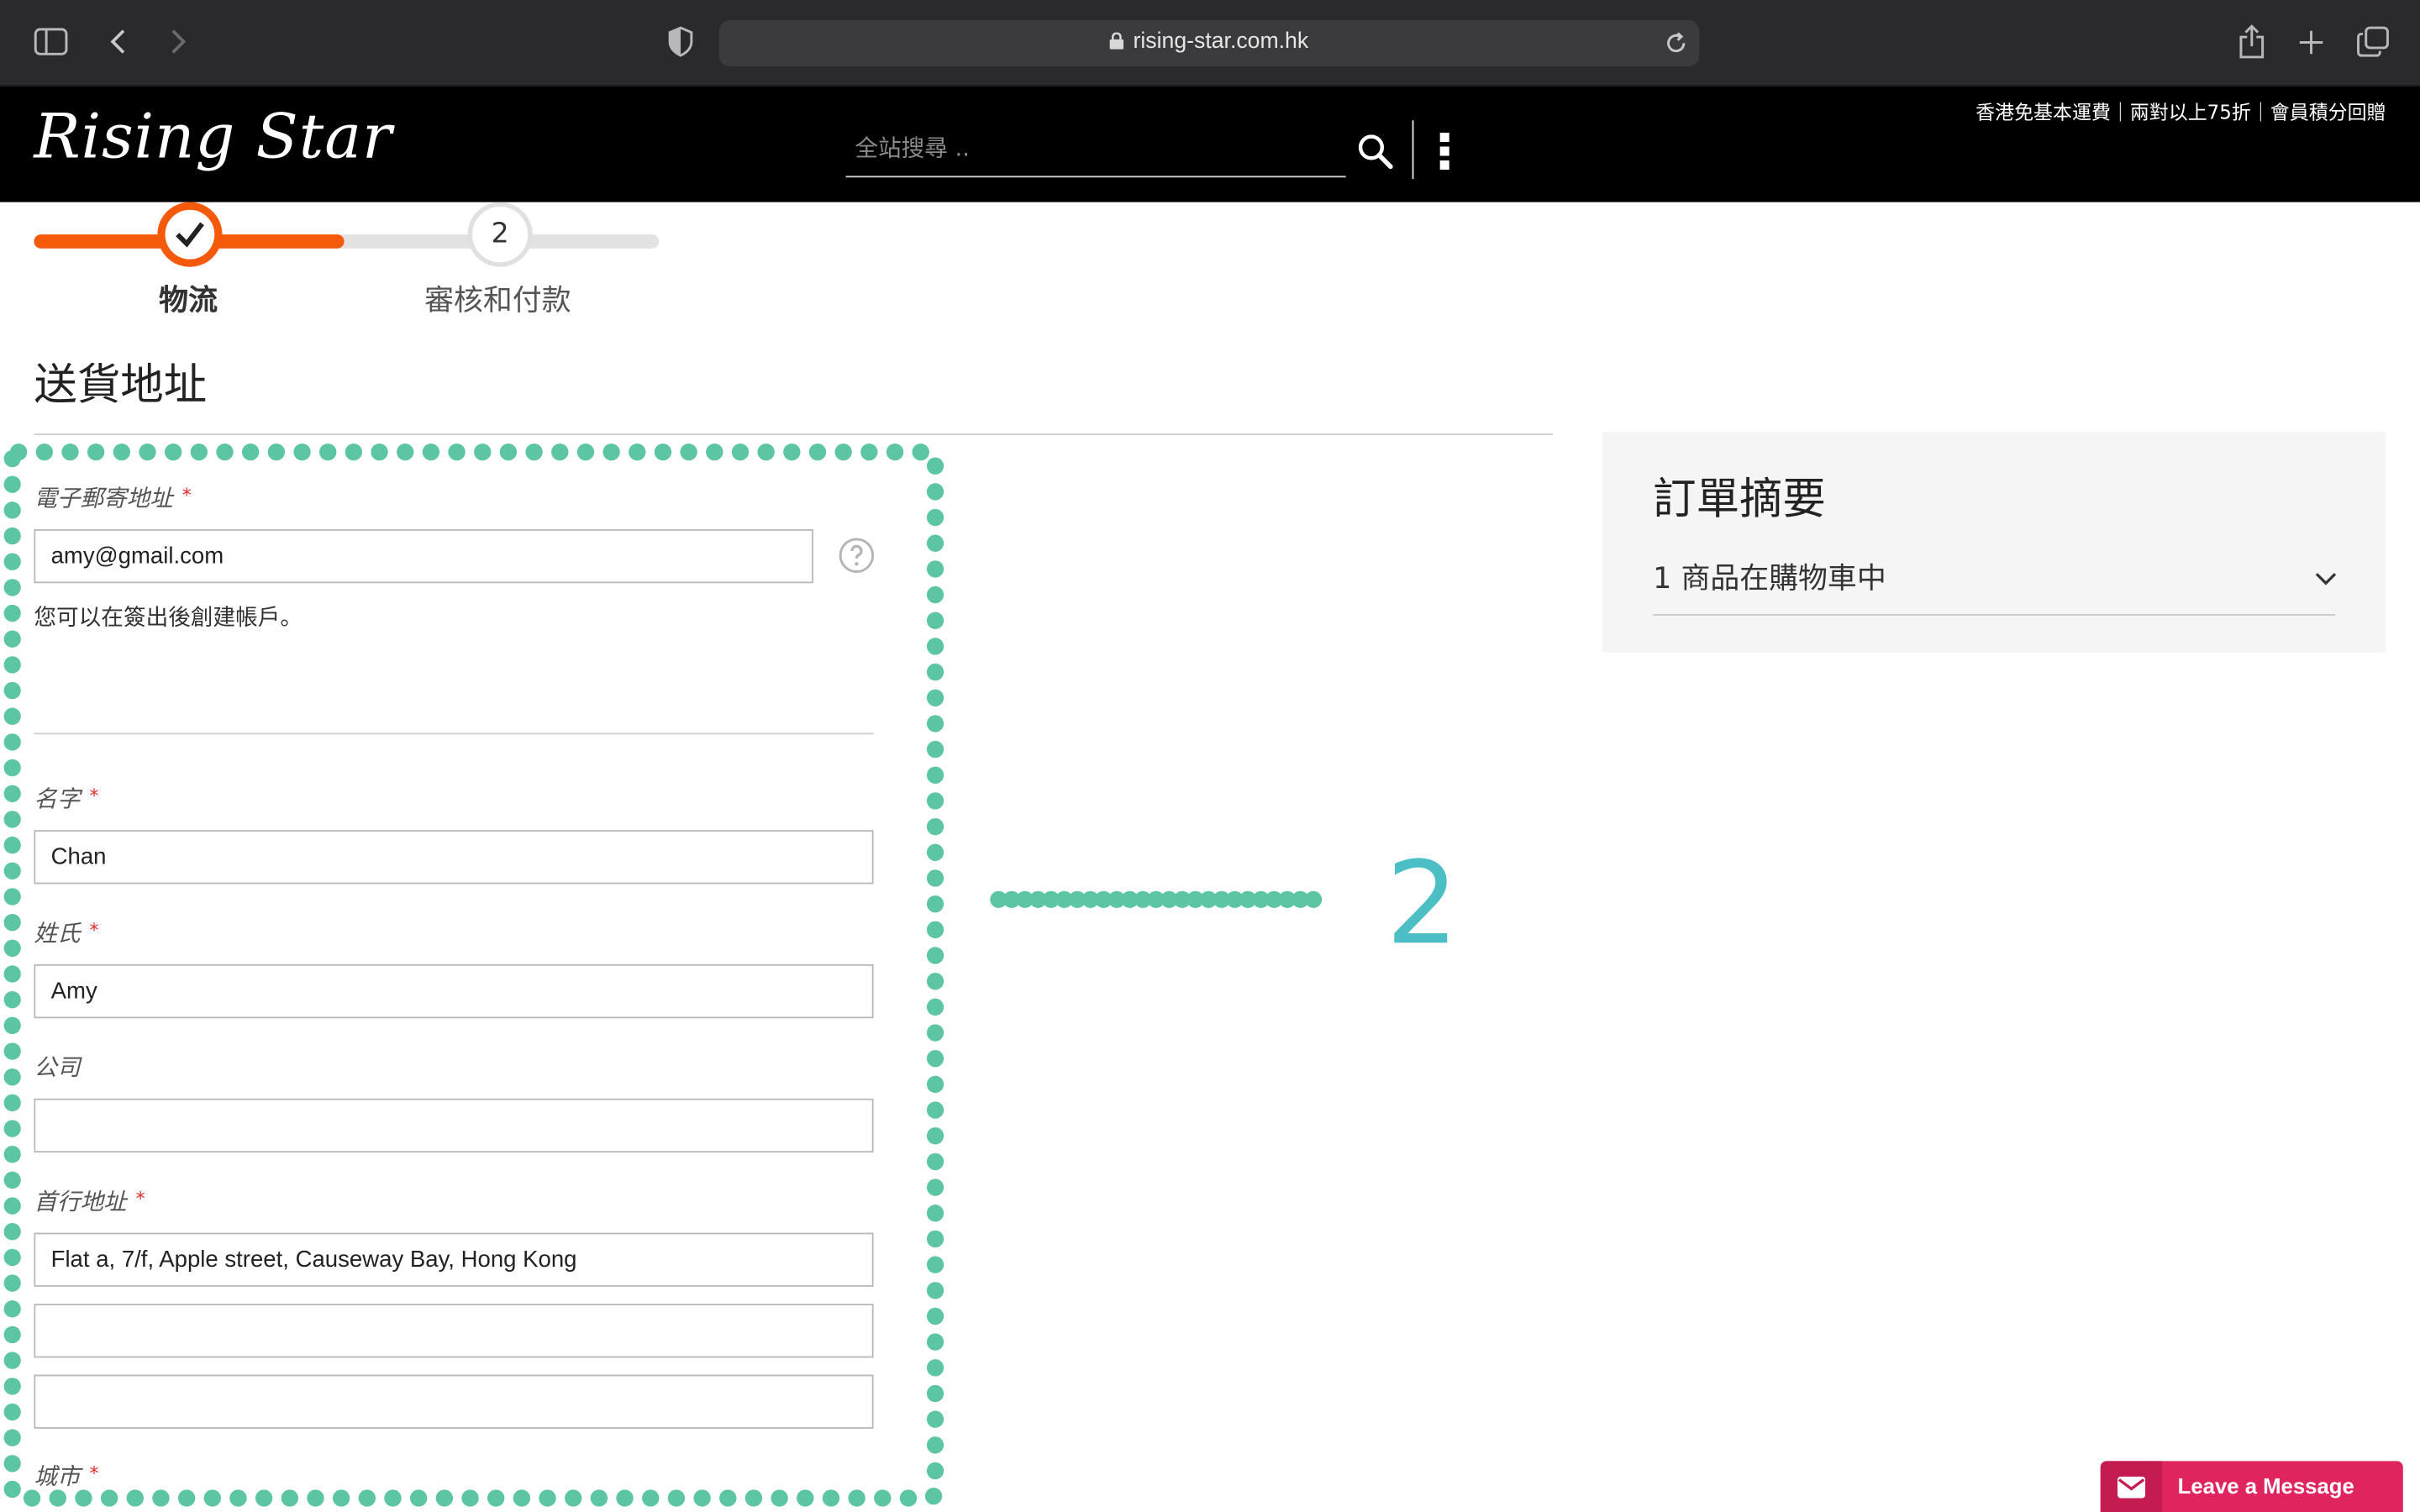 The image size is (2420, 1512). What do you see at coordinates (1994, 542) in the screenshot?
I see `order-summary-panel: 訂單摘要 1 商品在購物車中` at bounding box center [1994, 542].